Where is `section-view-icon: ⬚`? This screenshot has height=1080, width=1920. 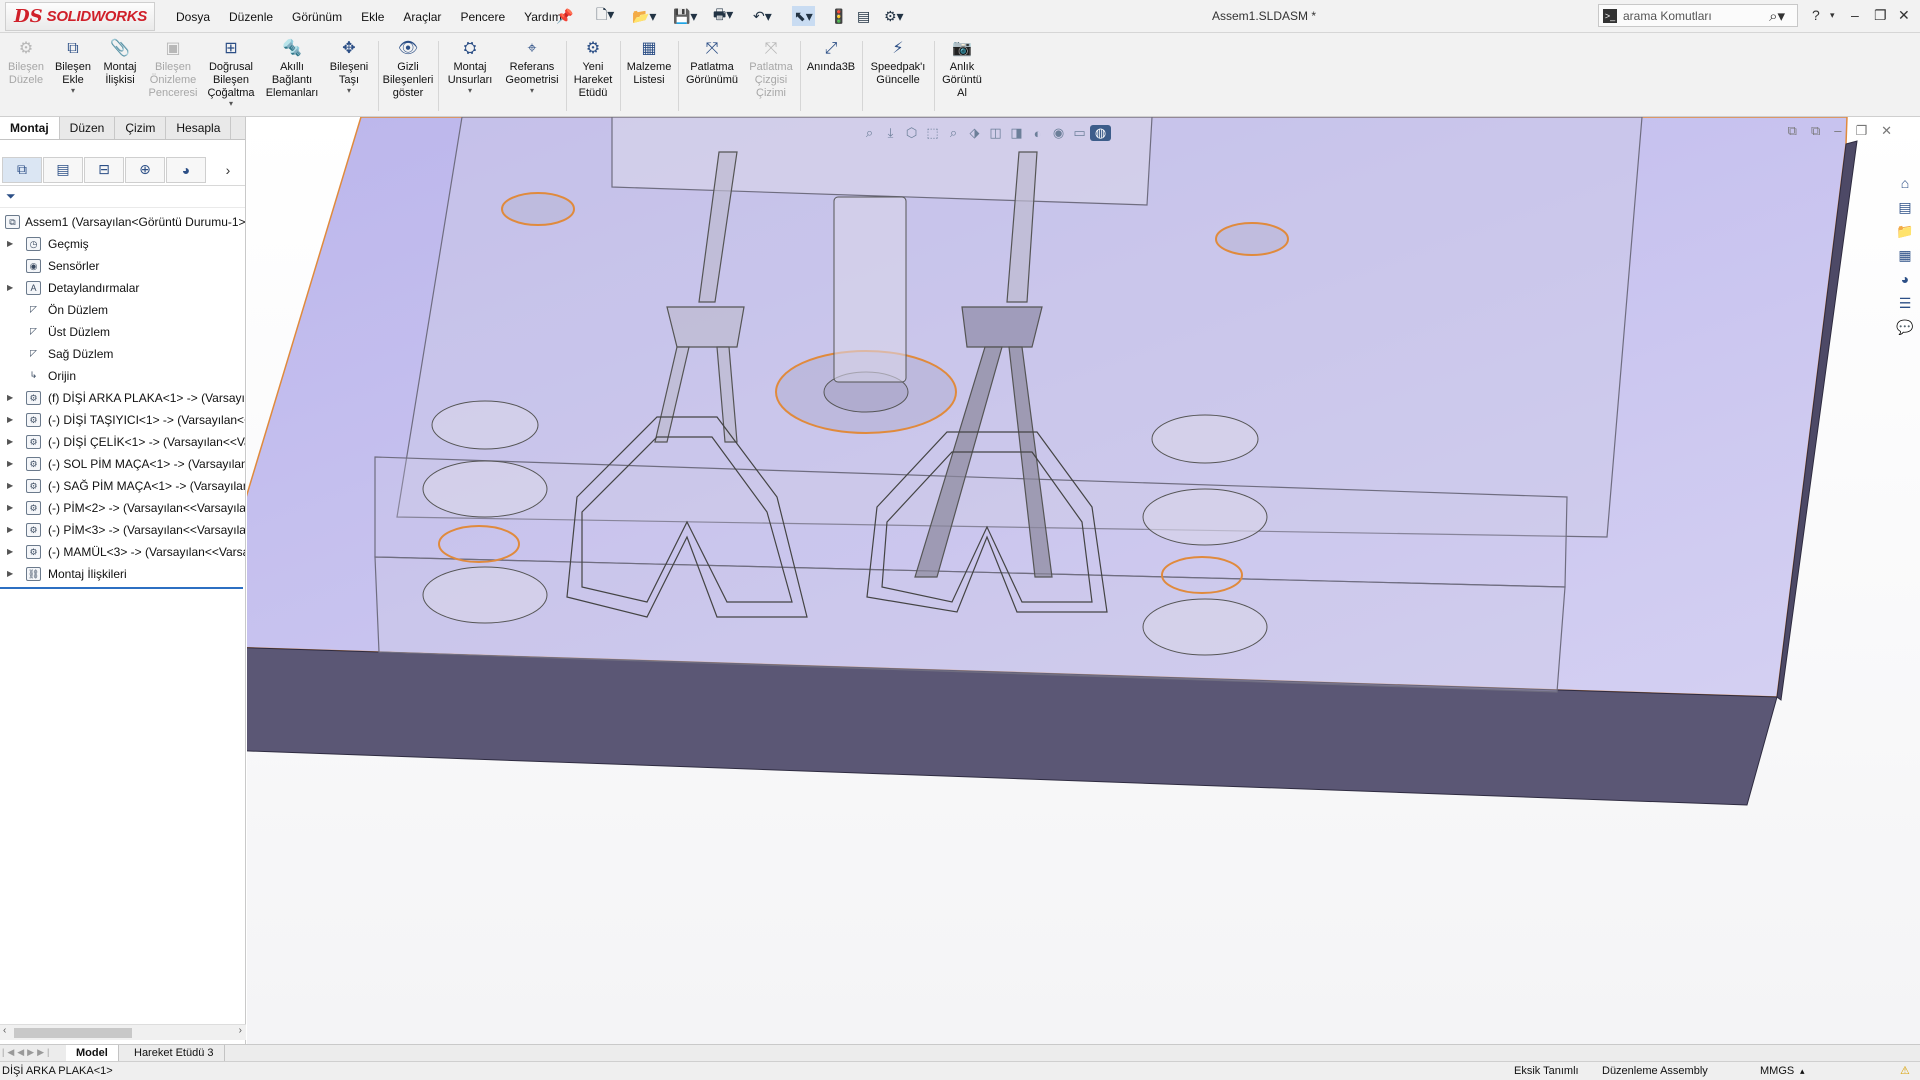
section-view-icon: ⬚ is located at coordinates (932, 133).